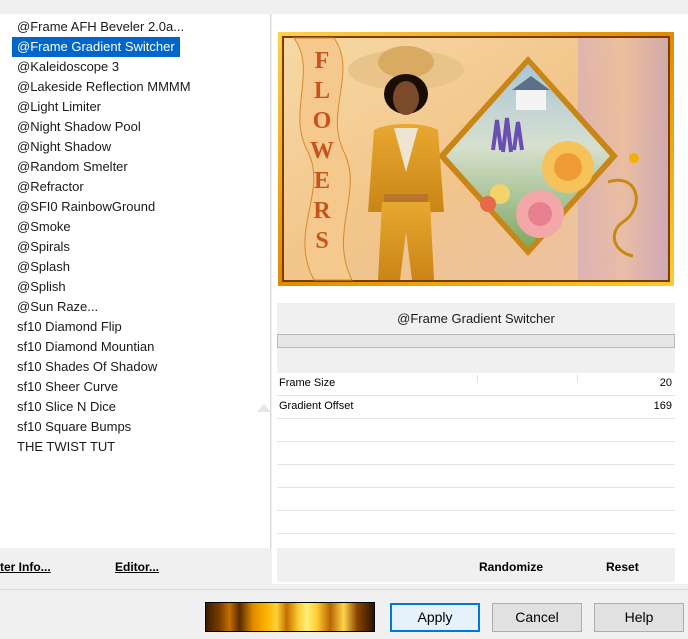 The width and height of the screenshot is (688, 639). I want to click on filter-list-item: @Night Shadow, so click(64, 147).